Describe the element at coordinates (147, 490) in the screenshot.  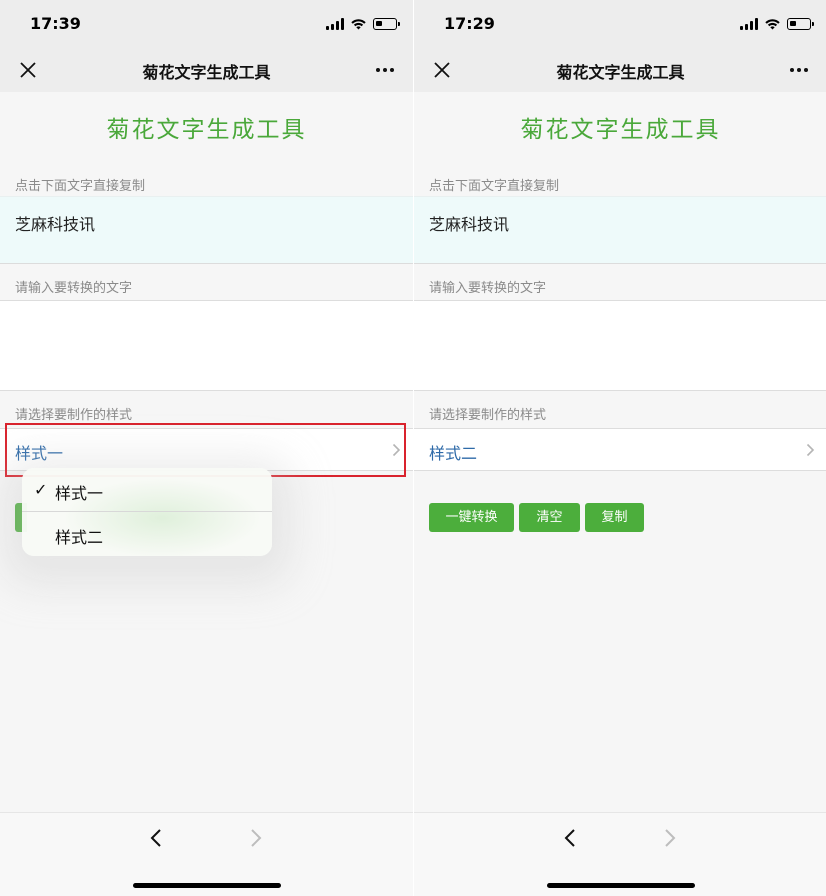
I see `dropdown-option-style-1: ✓ 样式一` at that location.